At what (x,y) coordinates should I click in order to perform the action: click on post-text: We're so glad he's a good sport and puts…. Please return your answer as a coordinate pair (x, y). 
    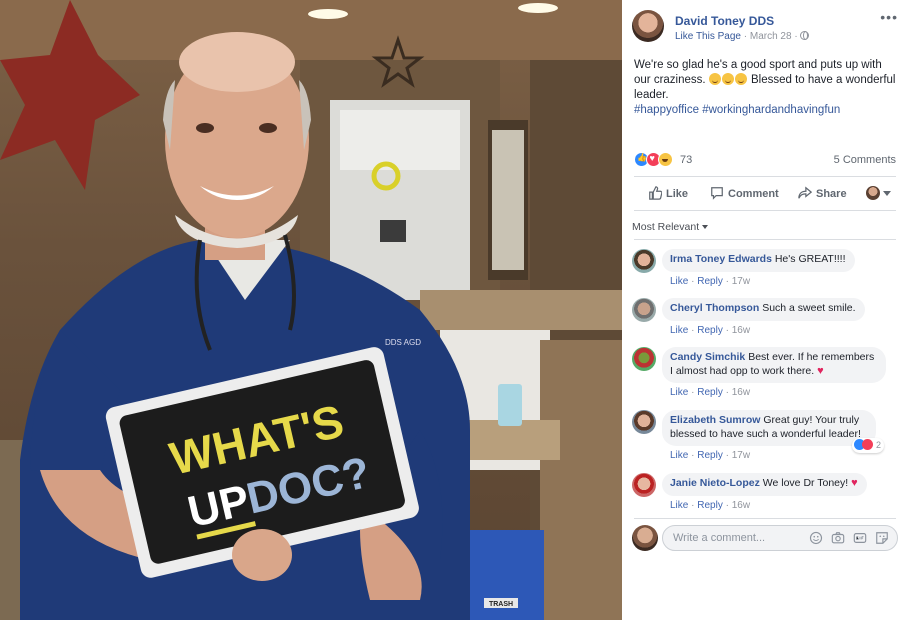
    Looking at the image, I should click on (765, 88).